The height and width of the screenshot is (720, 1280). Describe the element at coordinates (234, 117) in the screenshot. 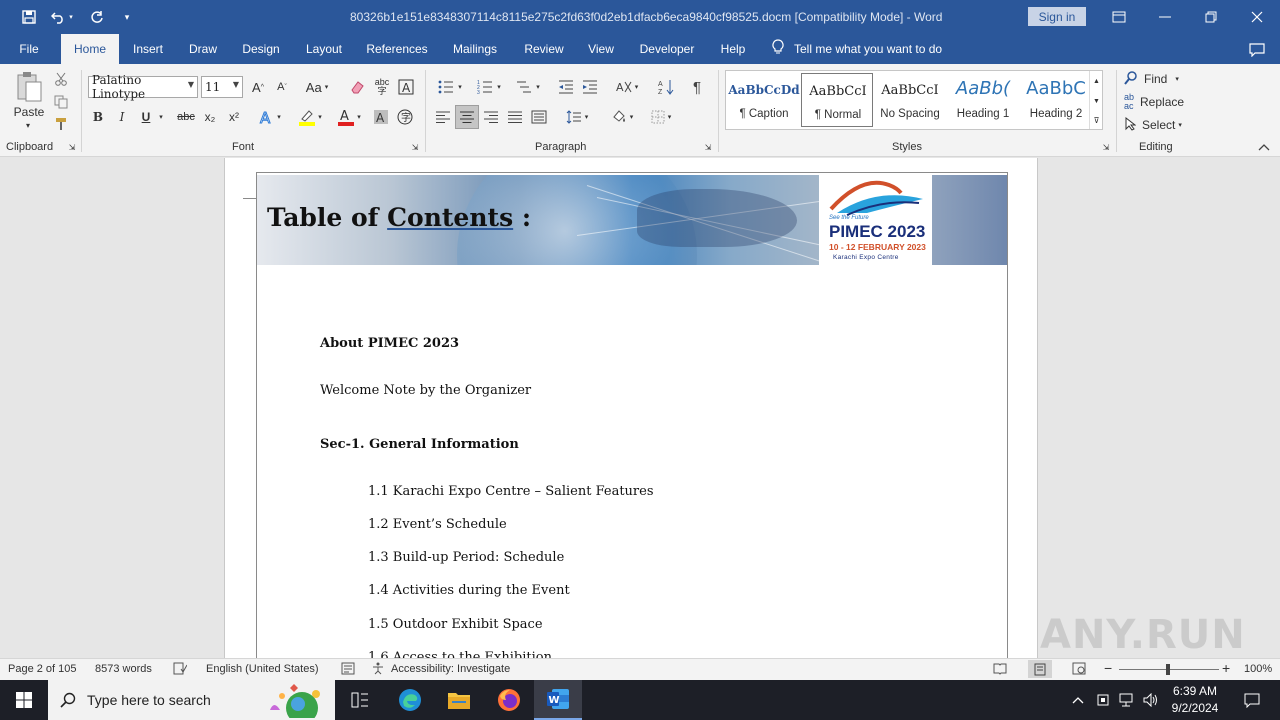

I see `superscript-button: x²` at that location.